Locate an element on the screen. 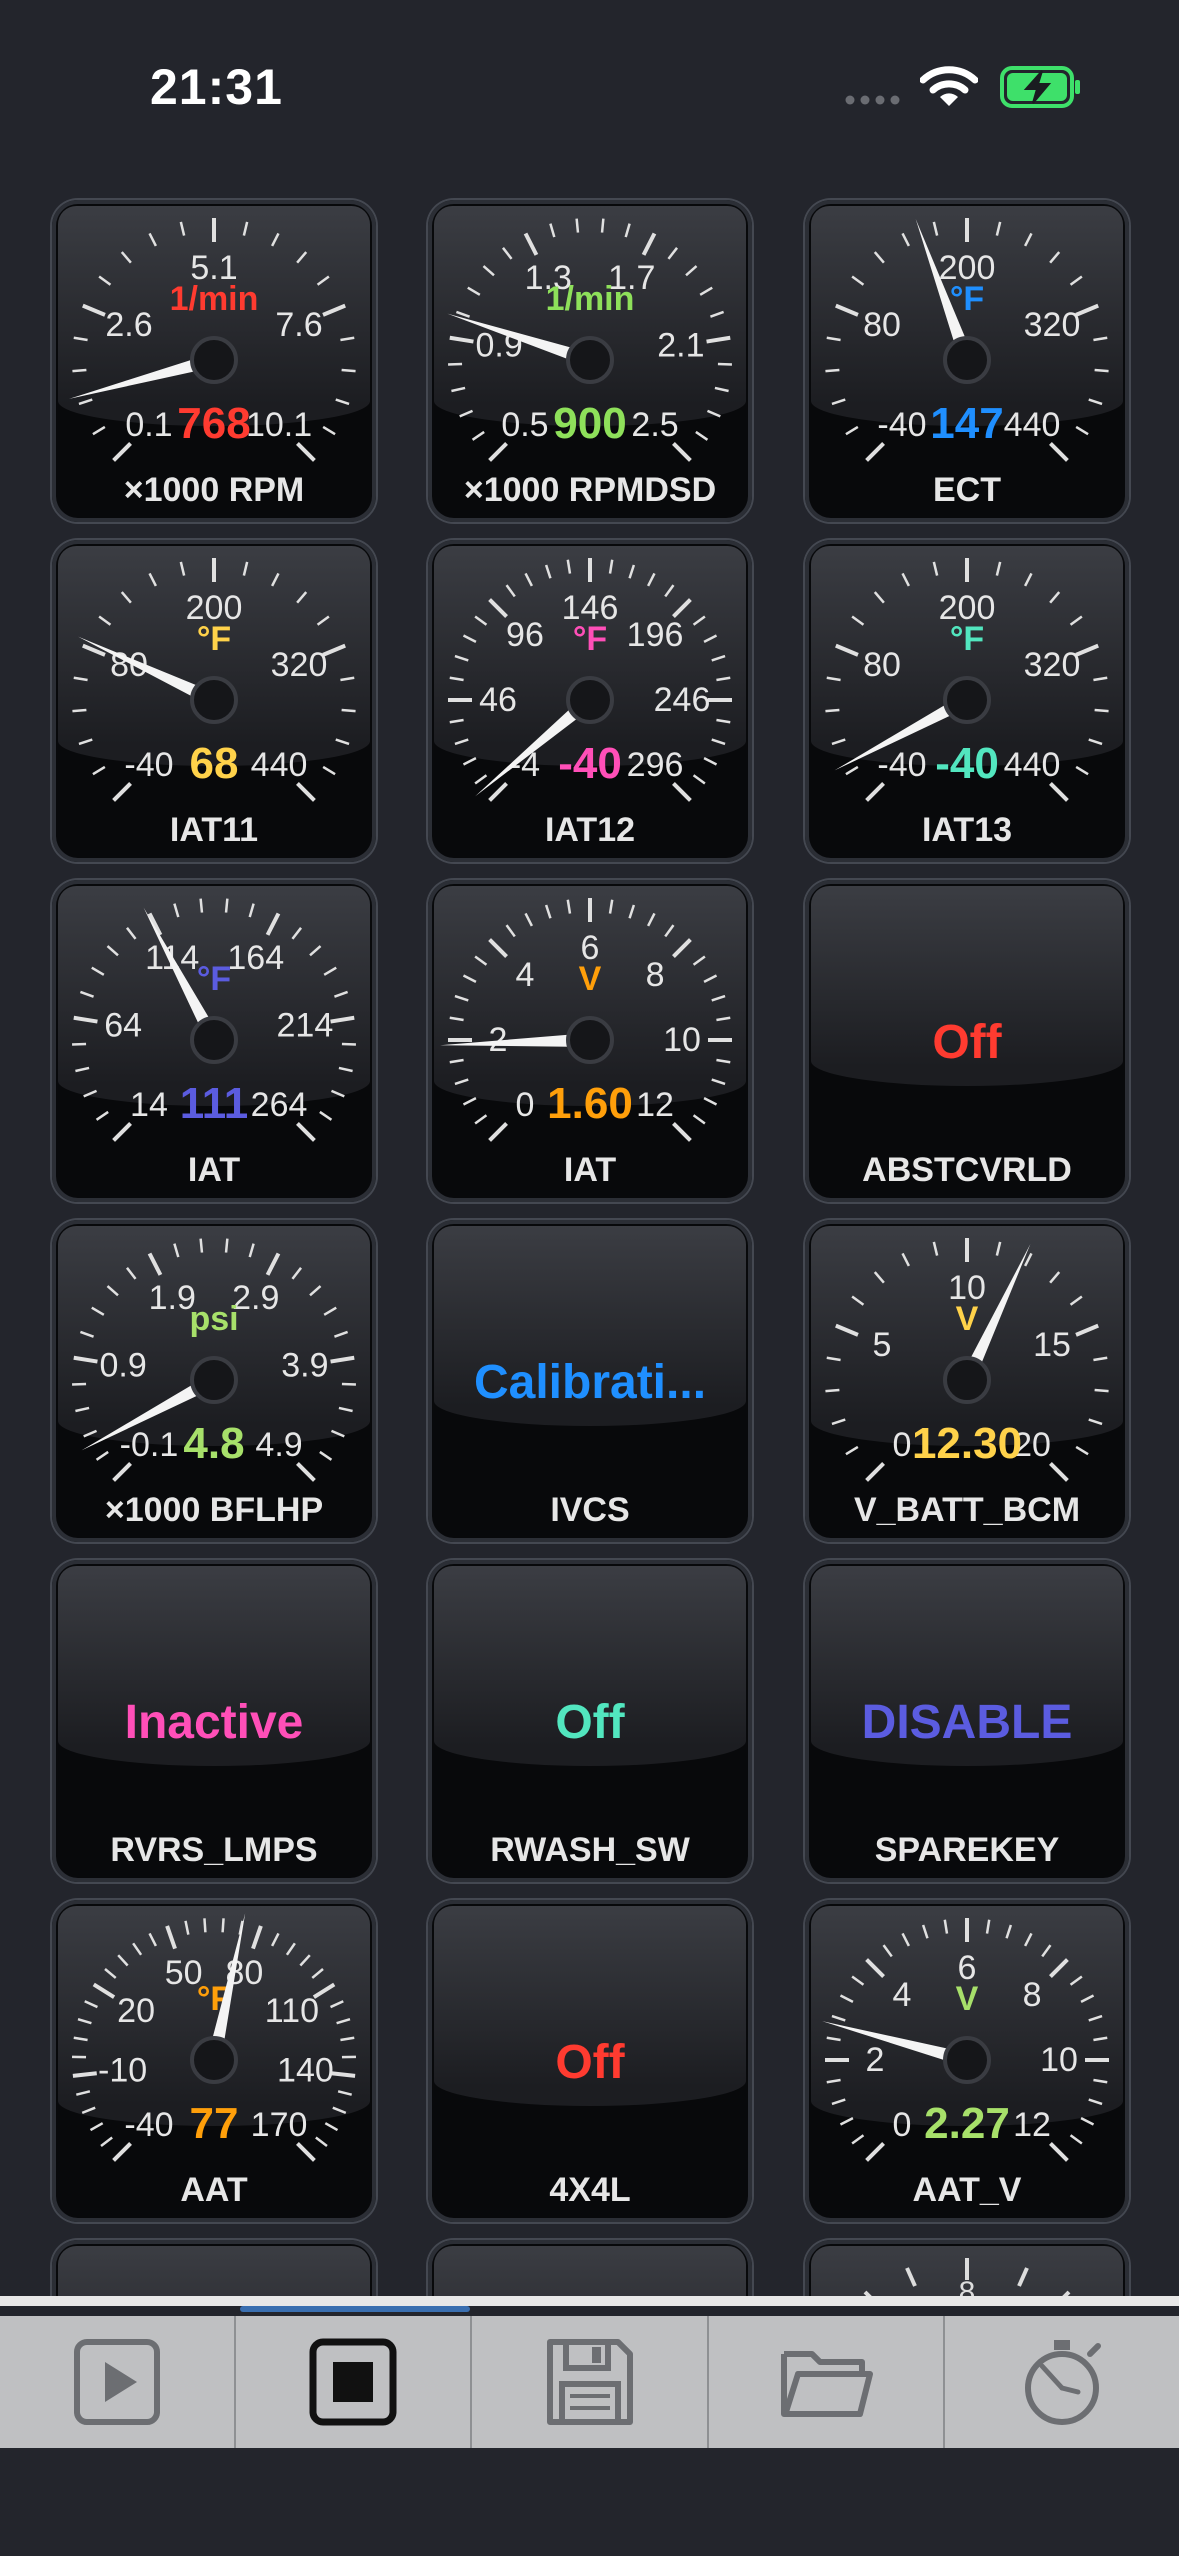 Image resolution: width=1179 pixels, height=2556 pixels. gauge-name: IAT11 is located at coordinates (214, 830).